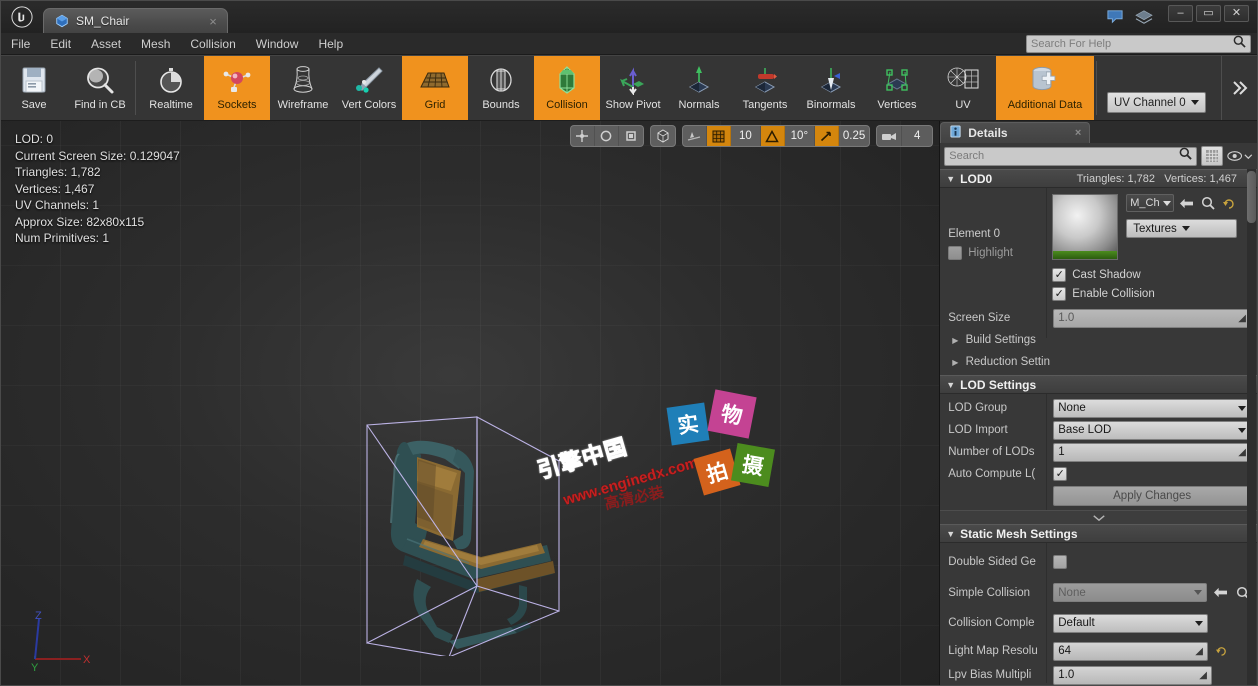 The image size is (1258, 686). I want to click on light-map-resolution-input: 64 ◢, so click(1130, 651).